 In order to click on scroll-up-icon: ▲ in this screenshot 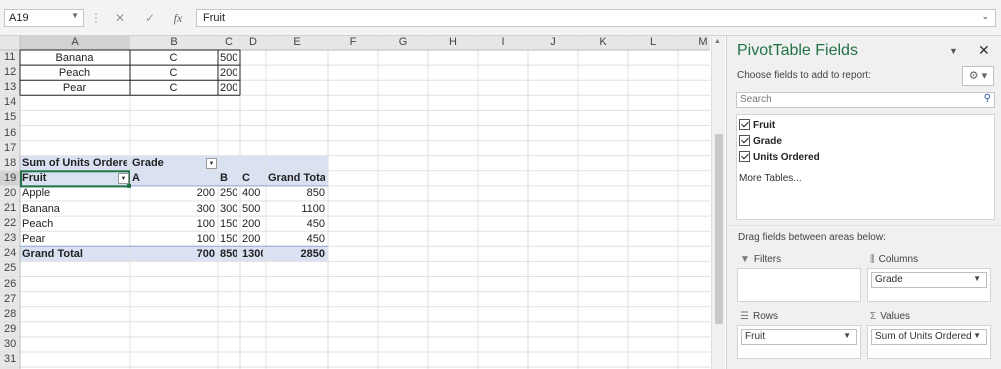, I will do `click(717, 41)`.